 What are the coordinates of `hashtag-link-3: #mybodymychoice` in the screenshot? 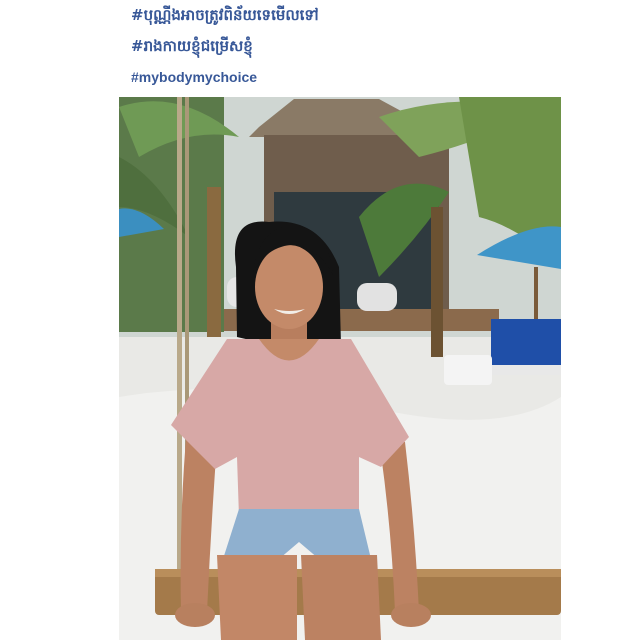 It's located at (341, 77).